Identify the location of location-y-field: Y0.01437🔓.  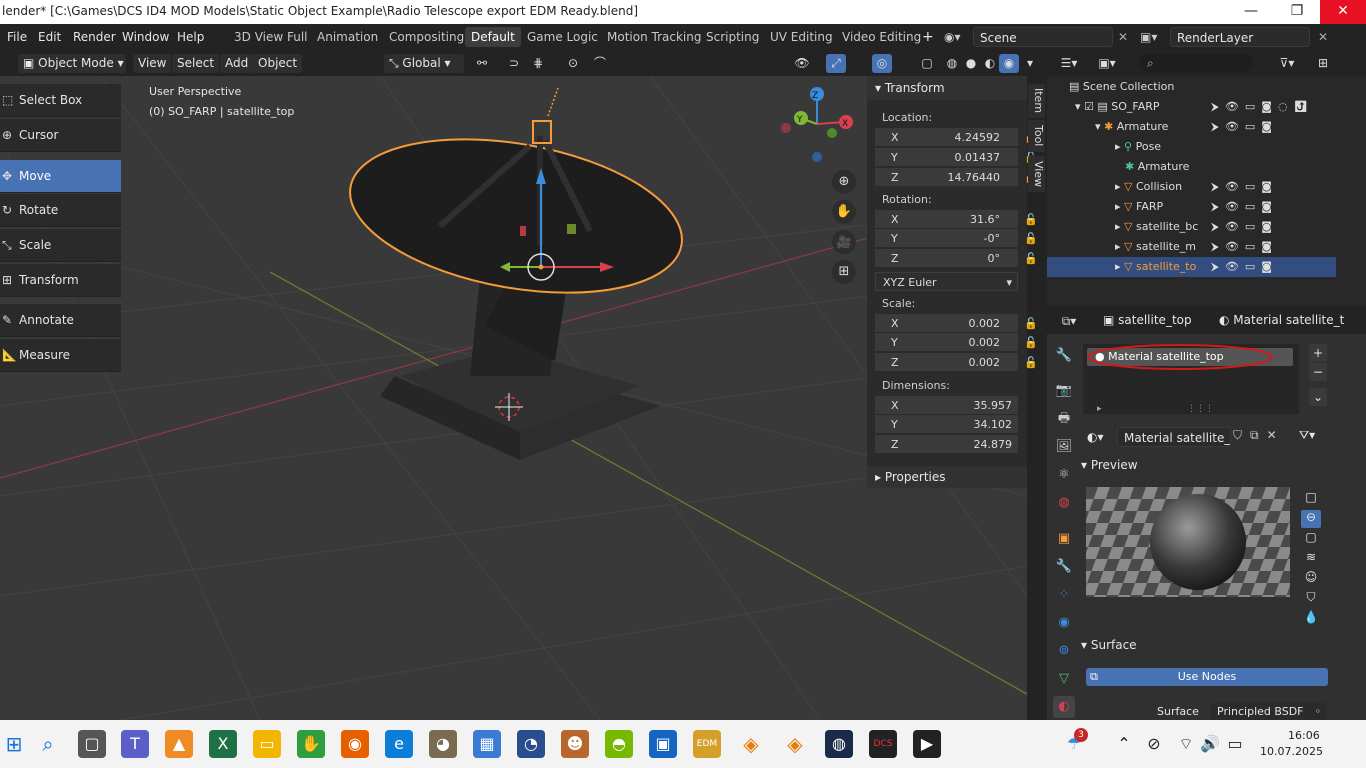
(956, 157).